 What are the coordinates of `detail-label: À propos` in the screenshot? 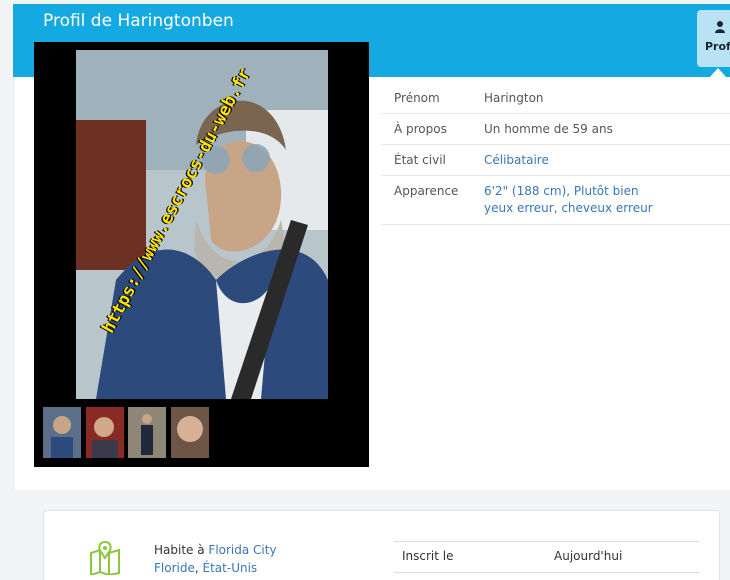 It's located at (420, 129).